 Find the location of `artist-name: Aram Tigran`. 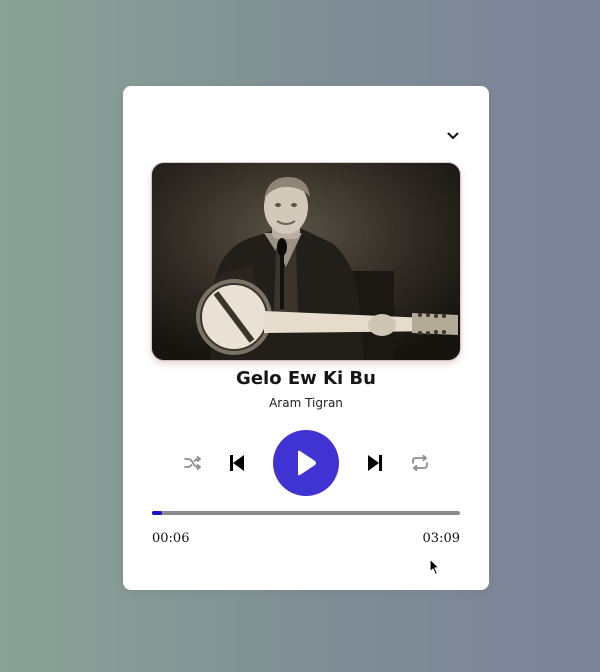

artist-name: Aram Tigran is located at coordinates (306, 403).